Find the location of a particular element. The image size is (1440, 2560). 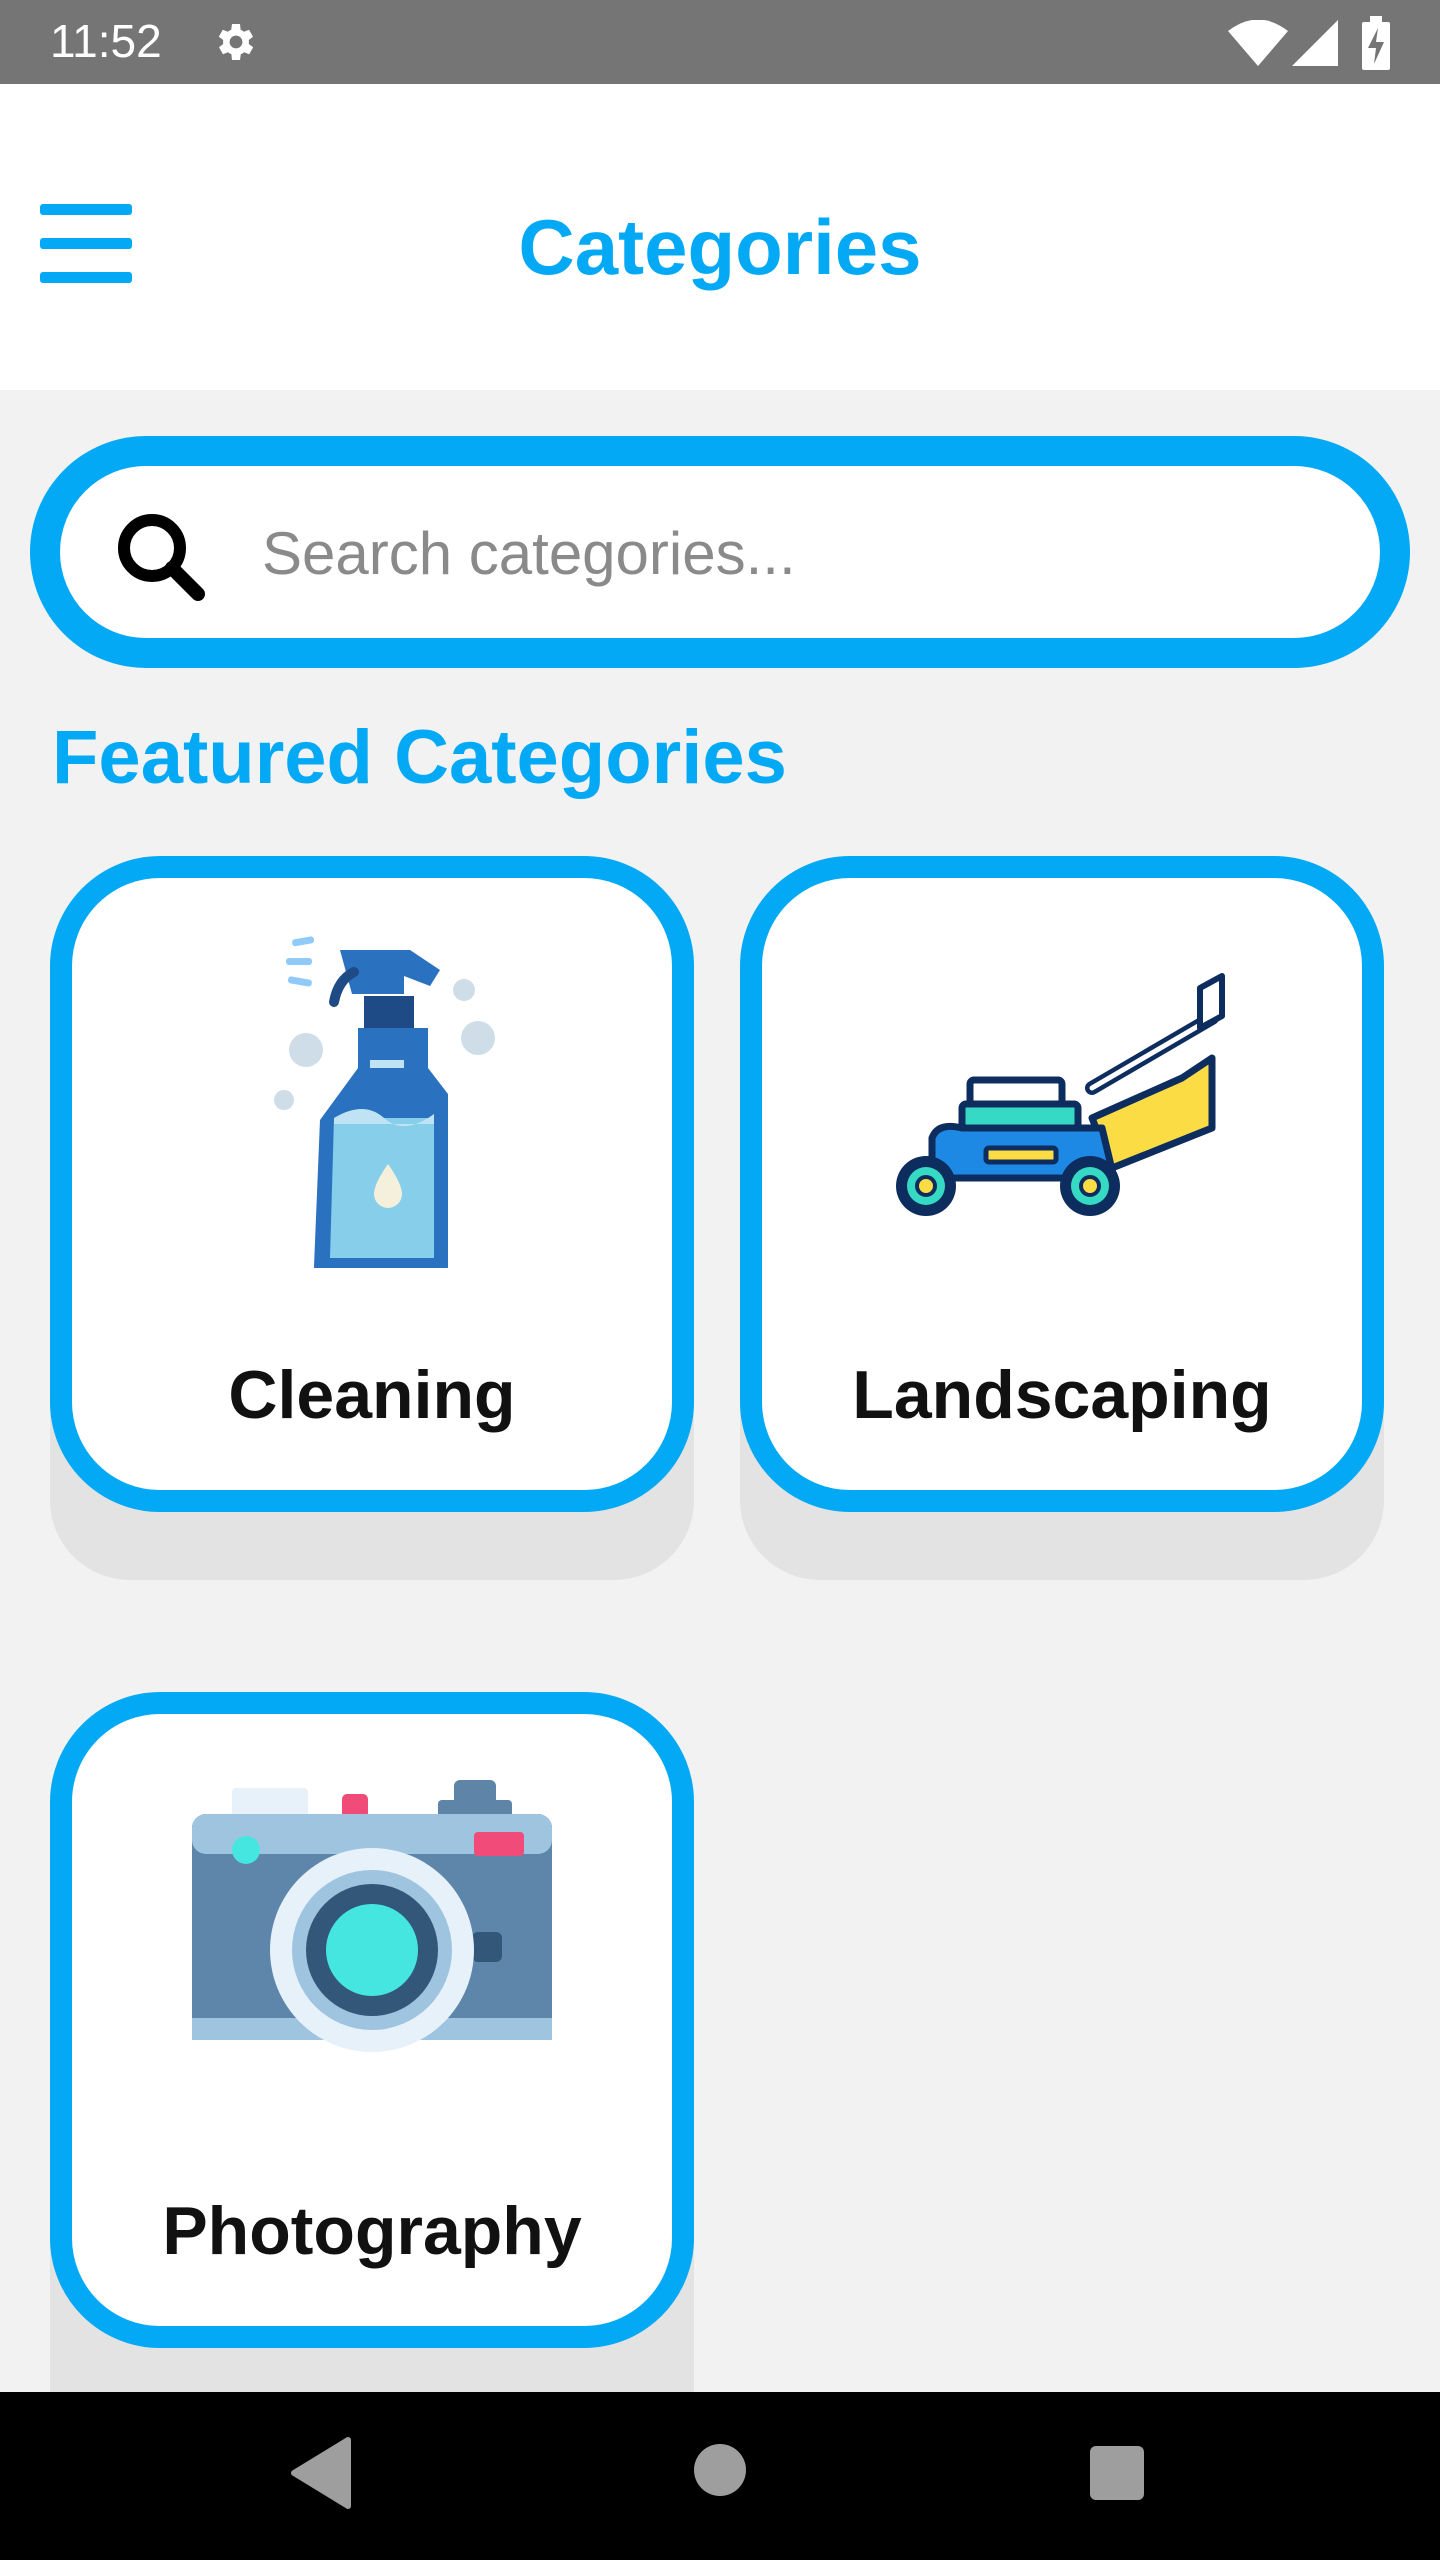

category-label: Photography is located at coordinates (372, 2231).